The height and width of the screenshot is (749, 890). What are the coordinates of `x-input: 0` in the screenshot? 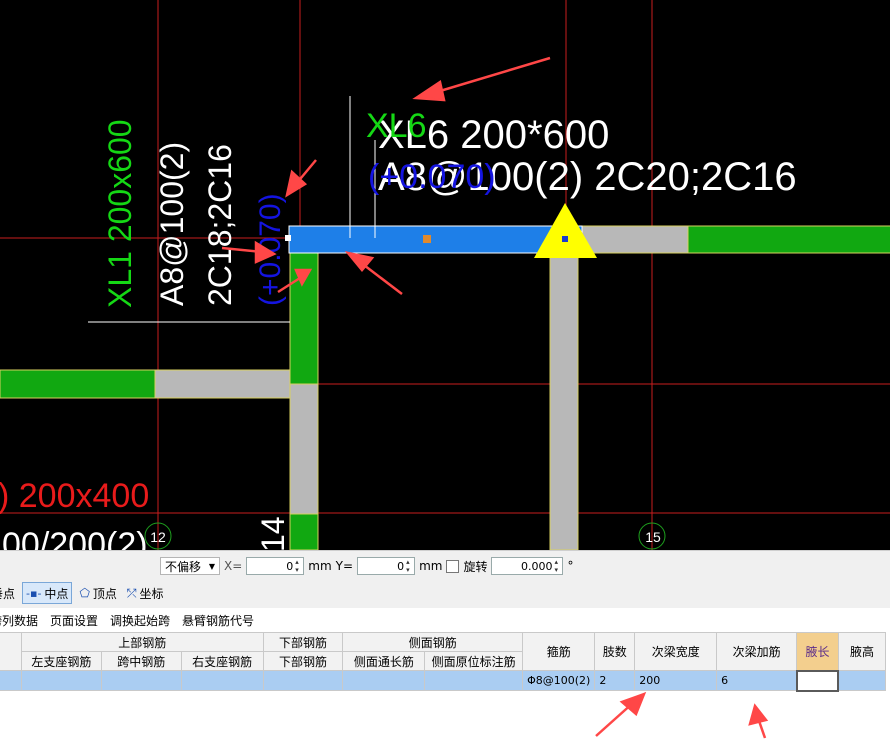 It's located at (275, 566).